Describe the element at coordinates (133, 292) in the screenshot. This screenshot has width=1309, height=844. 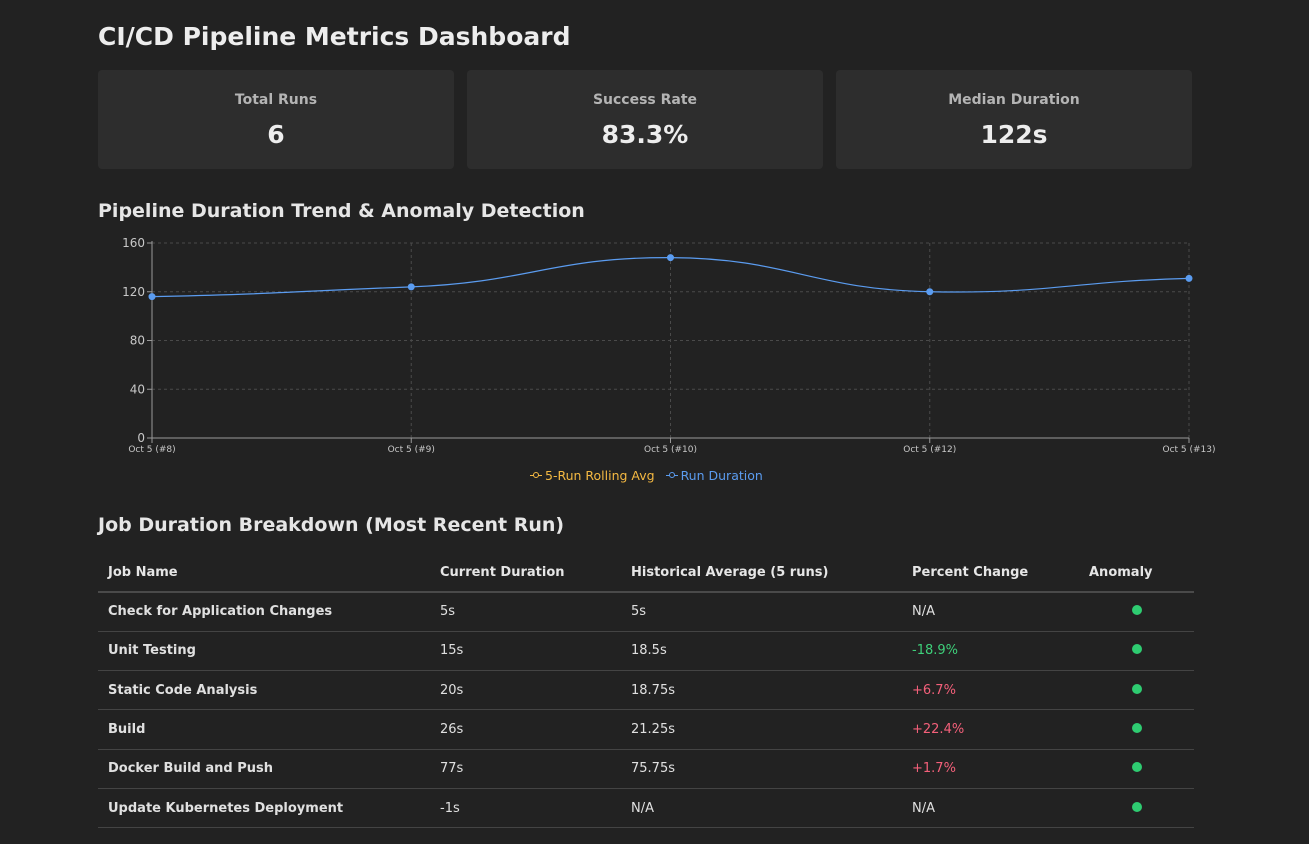
I see `y-tick-label: 120` at that location.